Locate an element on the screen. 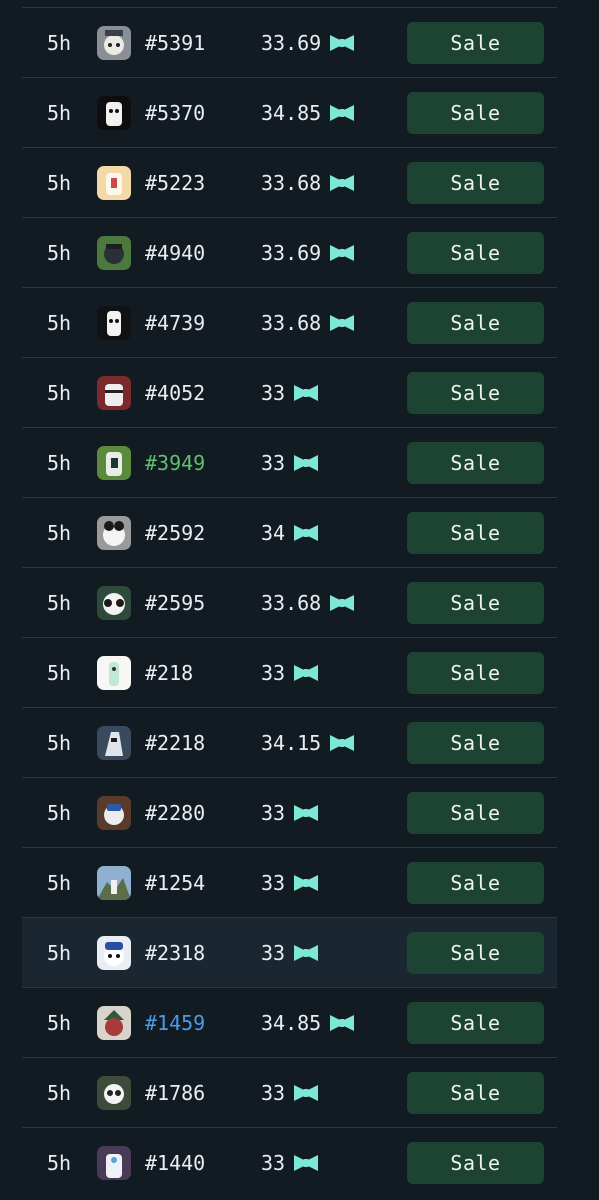 This screenshot has width=599, height=1200. sale-row: 5h #218 33 Sale is located at coordinates (289, 672).